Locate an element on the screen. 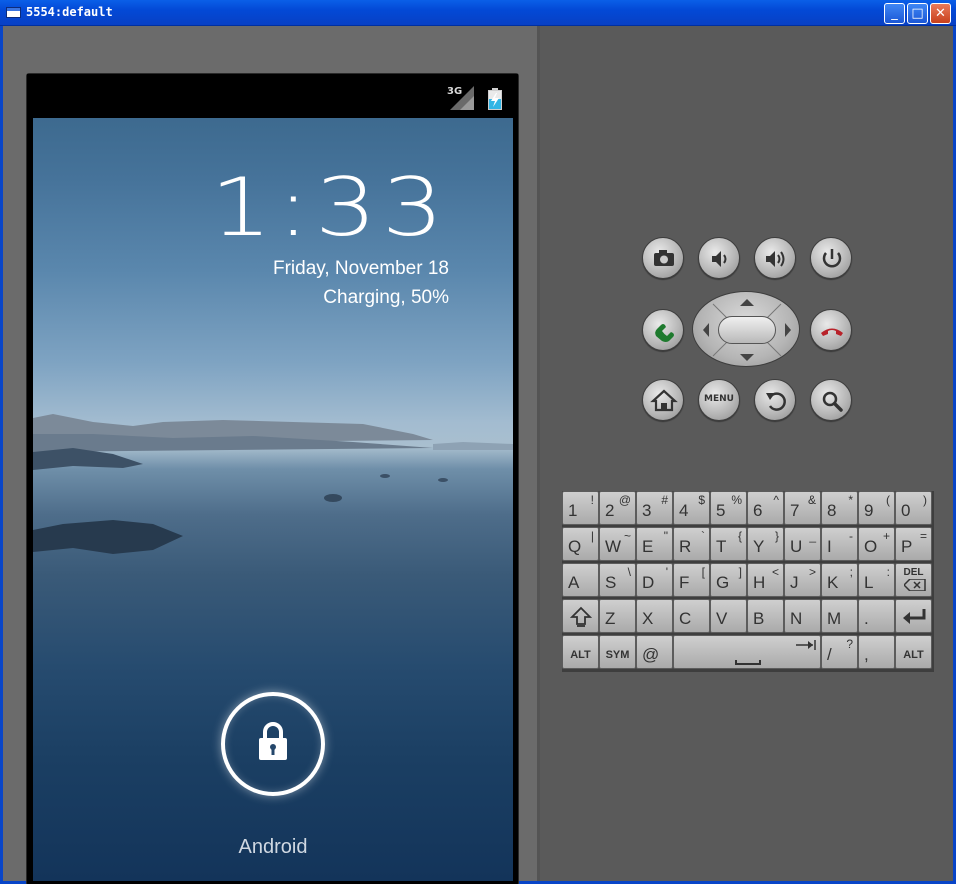  search-icon is located at coordinates (832, 401).